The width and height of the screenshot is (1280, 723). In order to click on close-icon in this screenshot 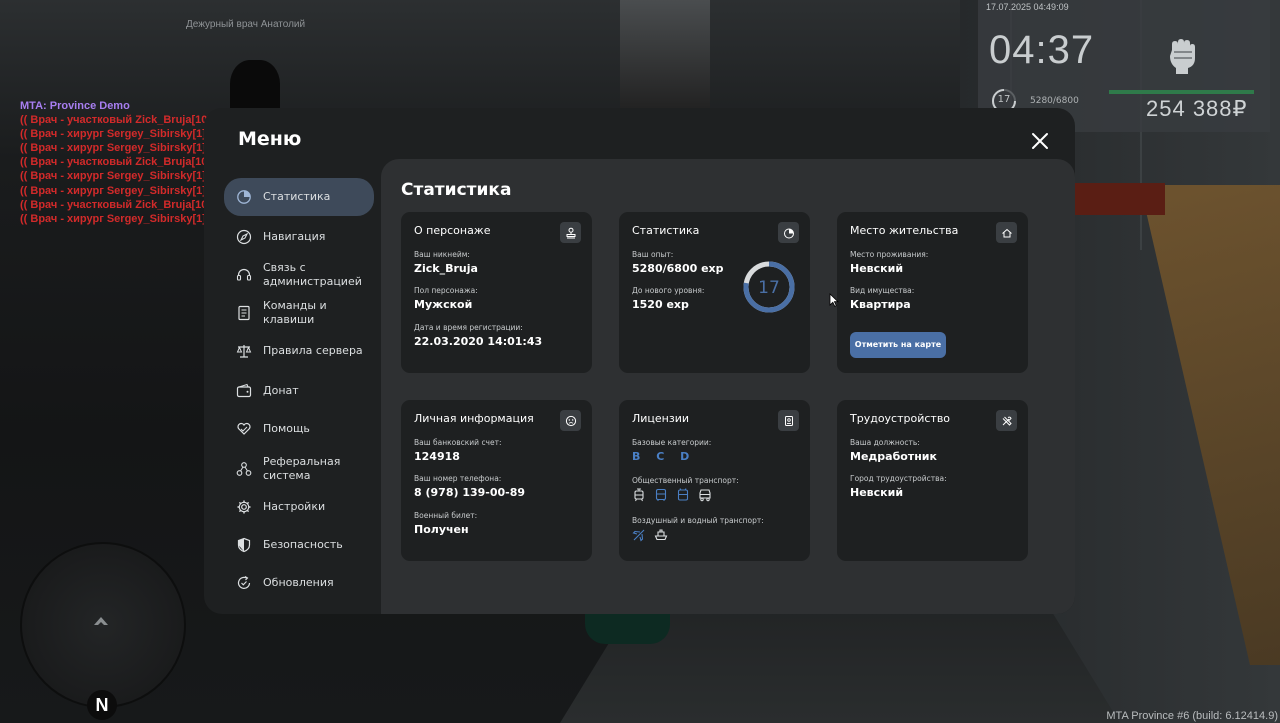, I will do `click(1040, 141)`.